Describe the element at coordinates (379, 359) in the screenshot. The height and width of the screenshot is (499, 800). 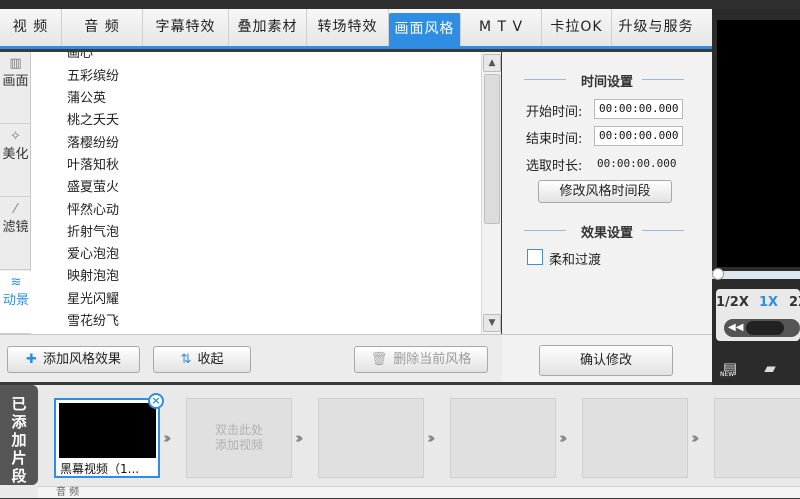
I see `trash-icon: 🗑` at that location.